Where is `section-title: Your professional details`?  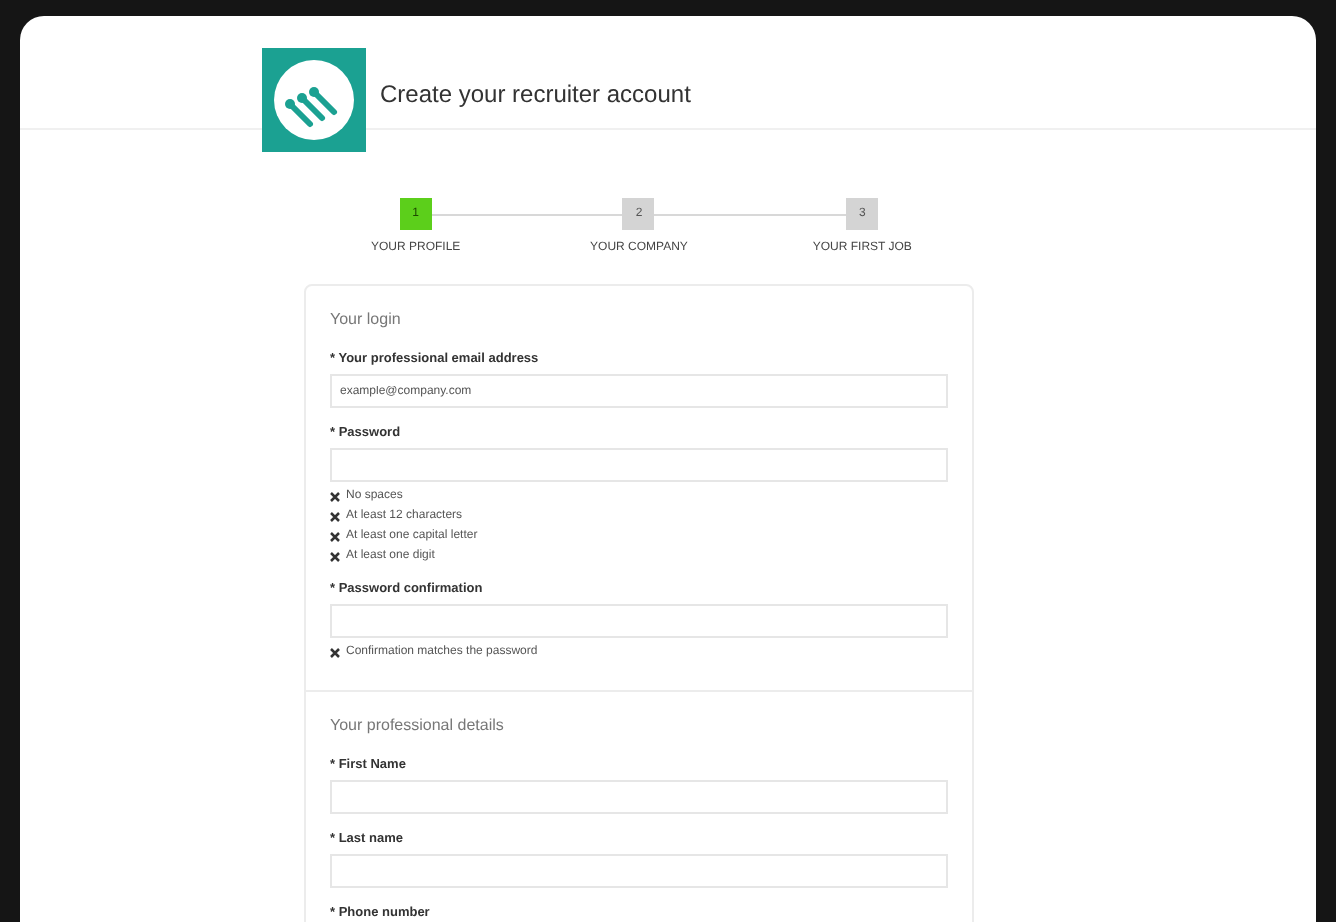
section-title: Your professional details is located at coordinates (418, 726).